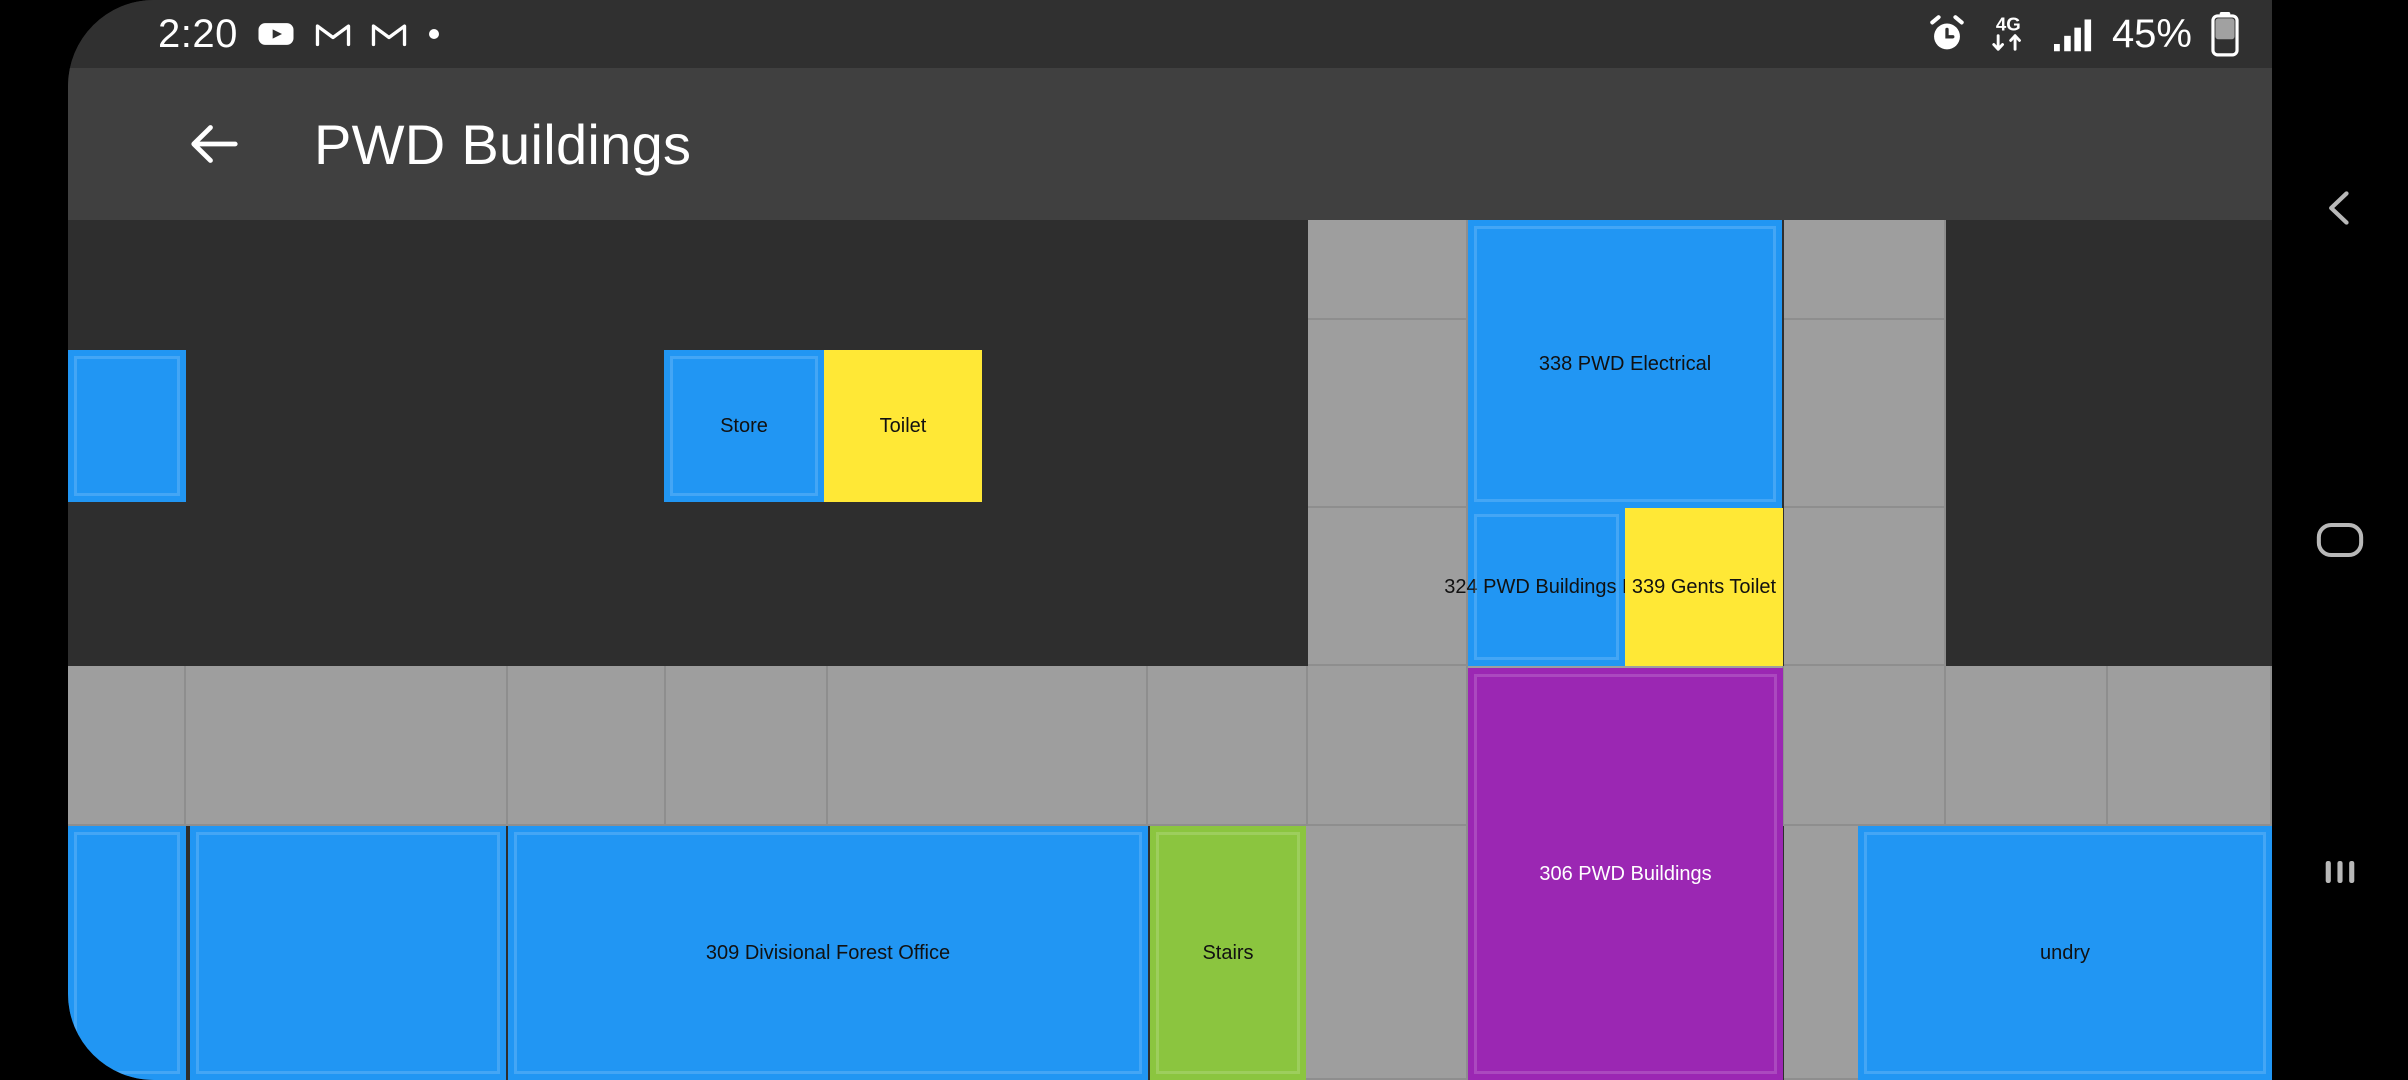  Describe the element at coordinates (2151, 33) in the screenshot. I see `battery-percentage: 45%` at that location.